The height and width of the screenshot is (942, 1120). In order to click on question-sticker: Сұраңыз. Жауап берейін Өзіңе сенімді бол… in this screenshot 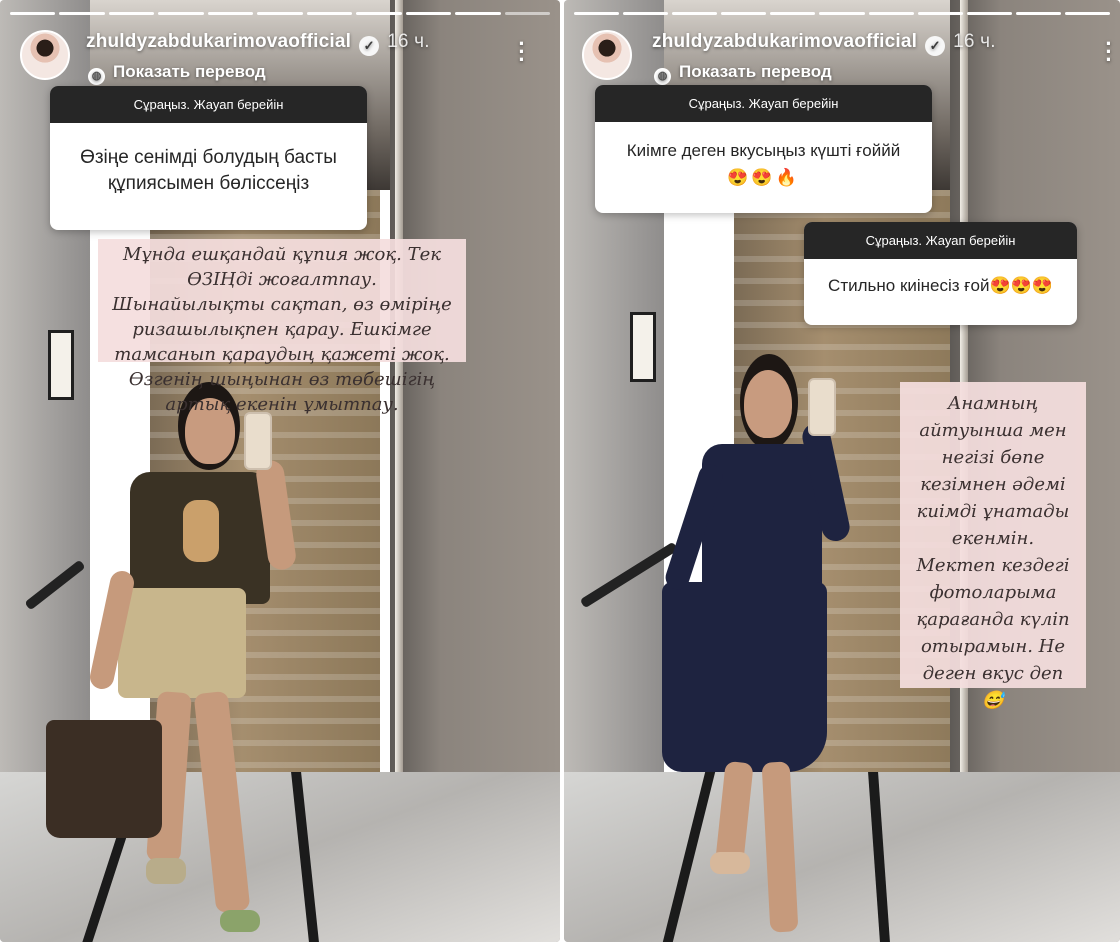, I will do `click(208, 158)`.